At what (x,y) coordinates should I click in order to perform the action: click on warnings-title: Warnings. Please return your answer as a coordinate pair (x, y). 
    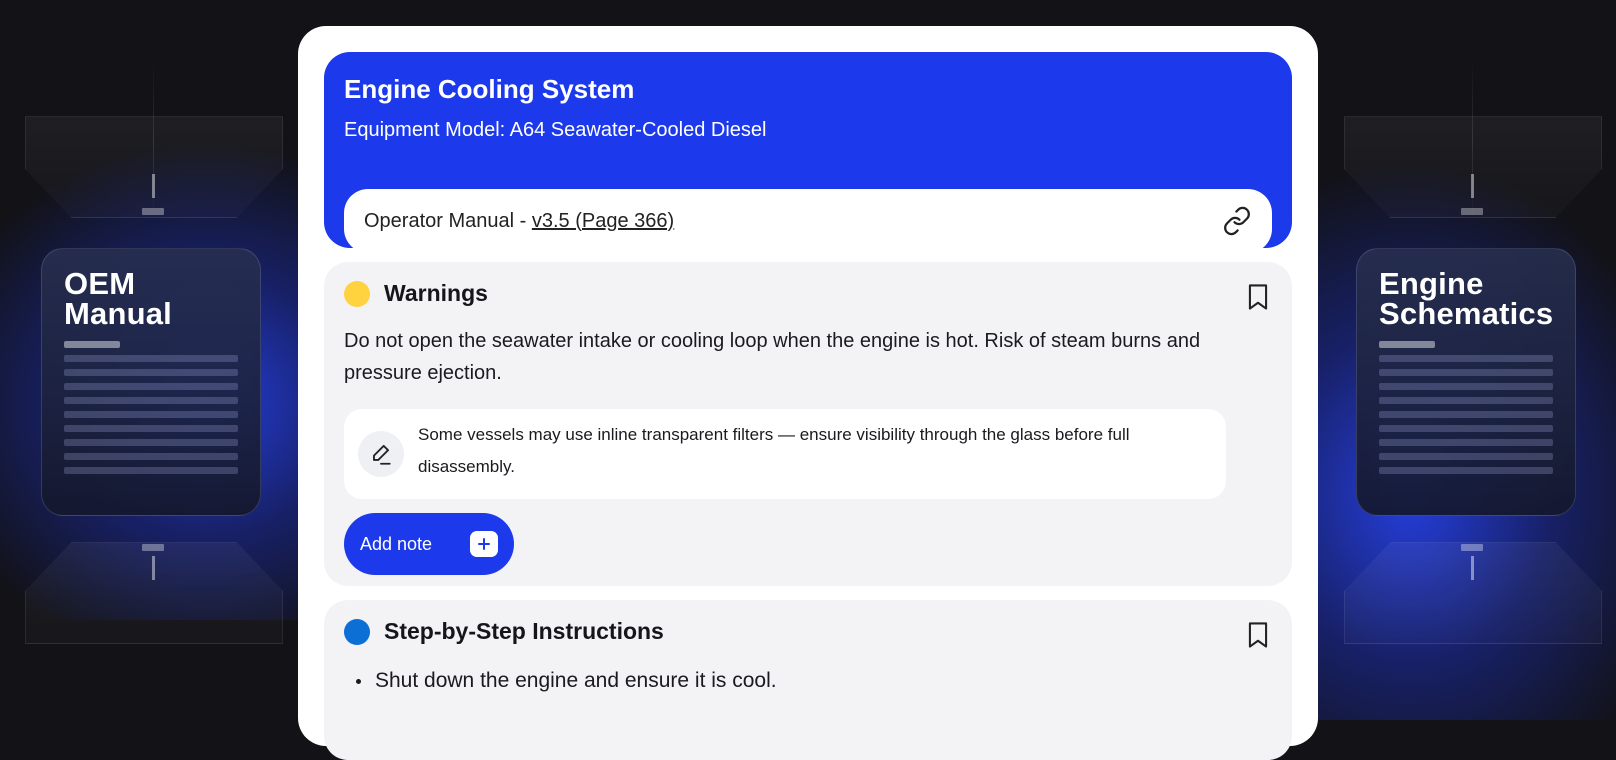
    Looking at the image, I should click on (436, 293).